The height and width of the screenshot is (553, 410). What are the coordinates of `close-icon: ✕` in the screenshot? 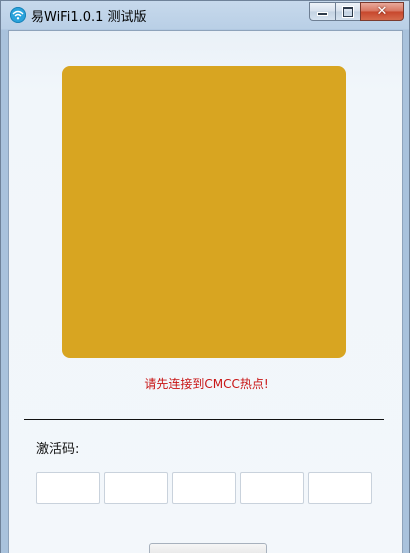 It's located at (382, 11).